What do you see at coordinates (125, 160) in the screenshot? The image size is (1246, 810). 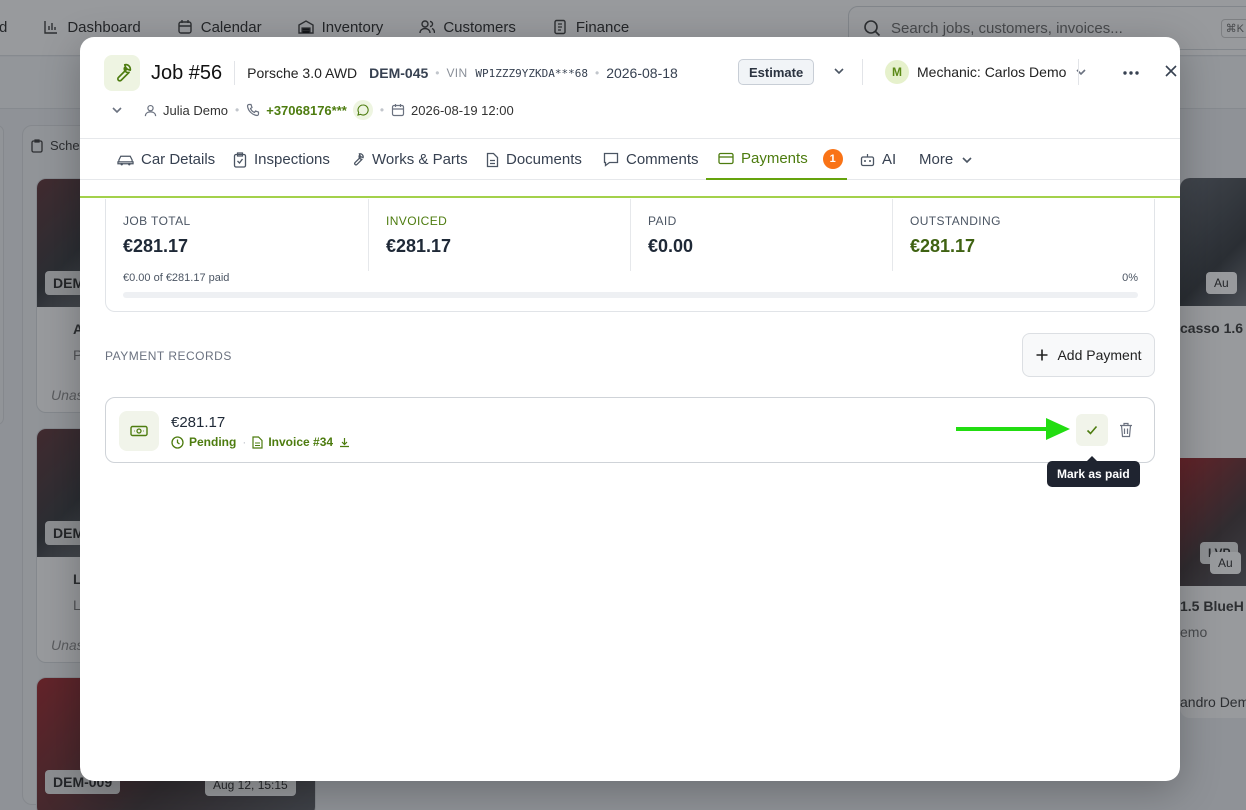 I see `car-icon` at bounding box center [125, 160].